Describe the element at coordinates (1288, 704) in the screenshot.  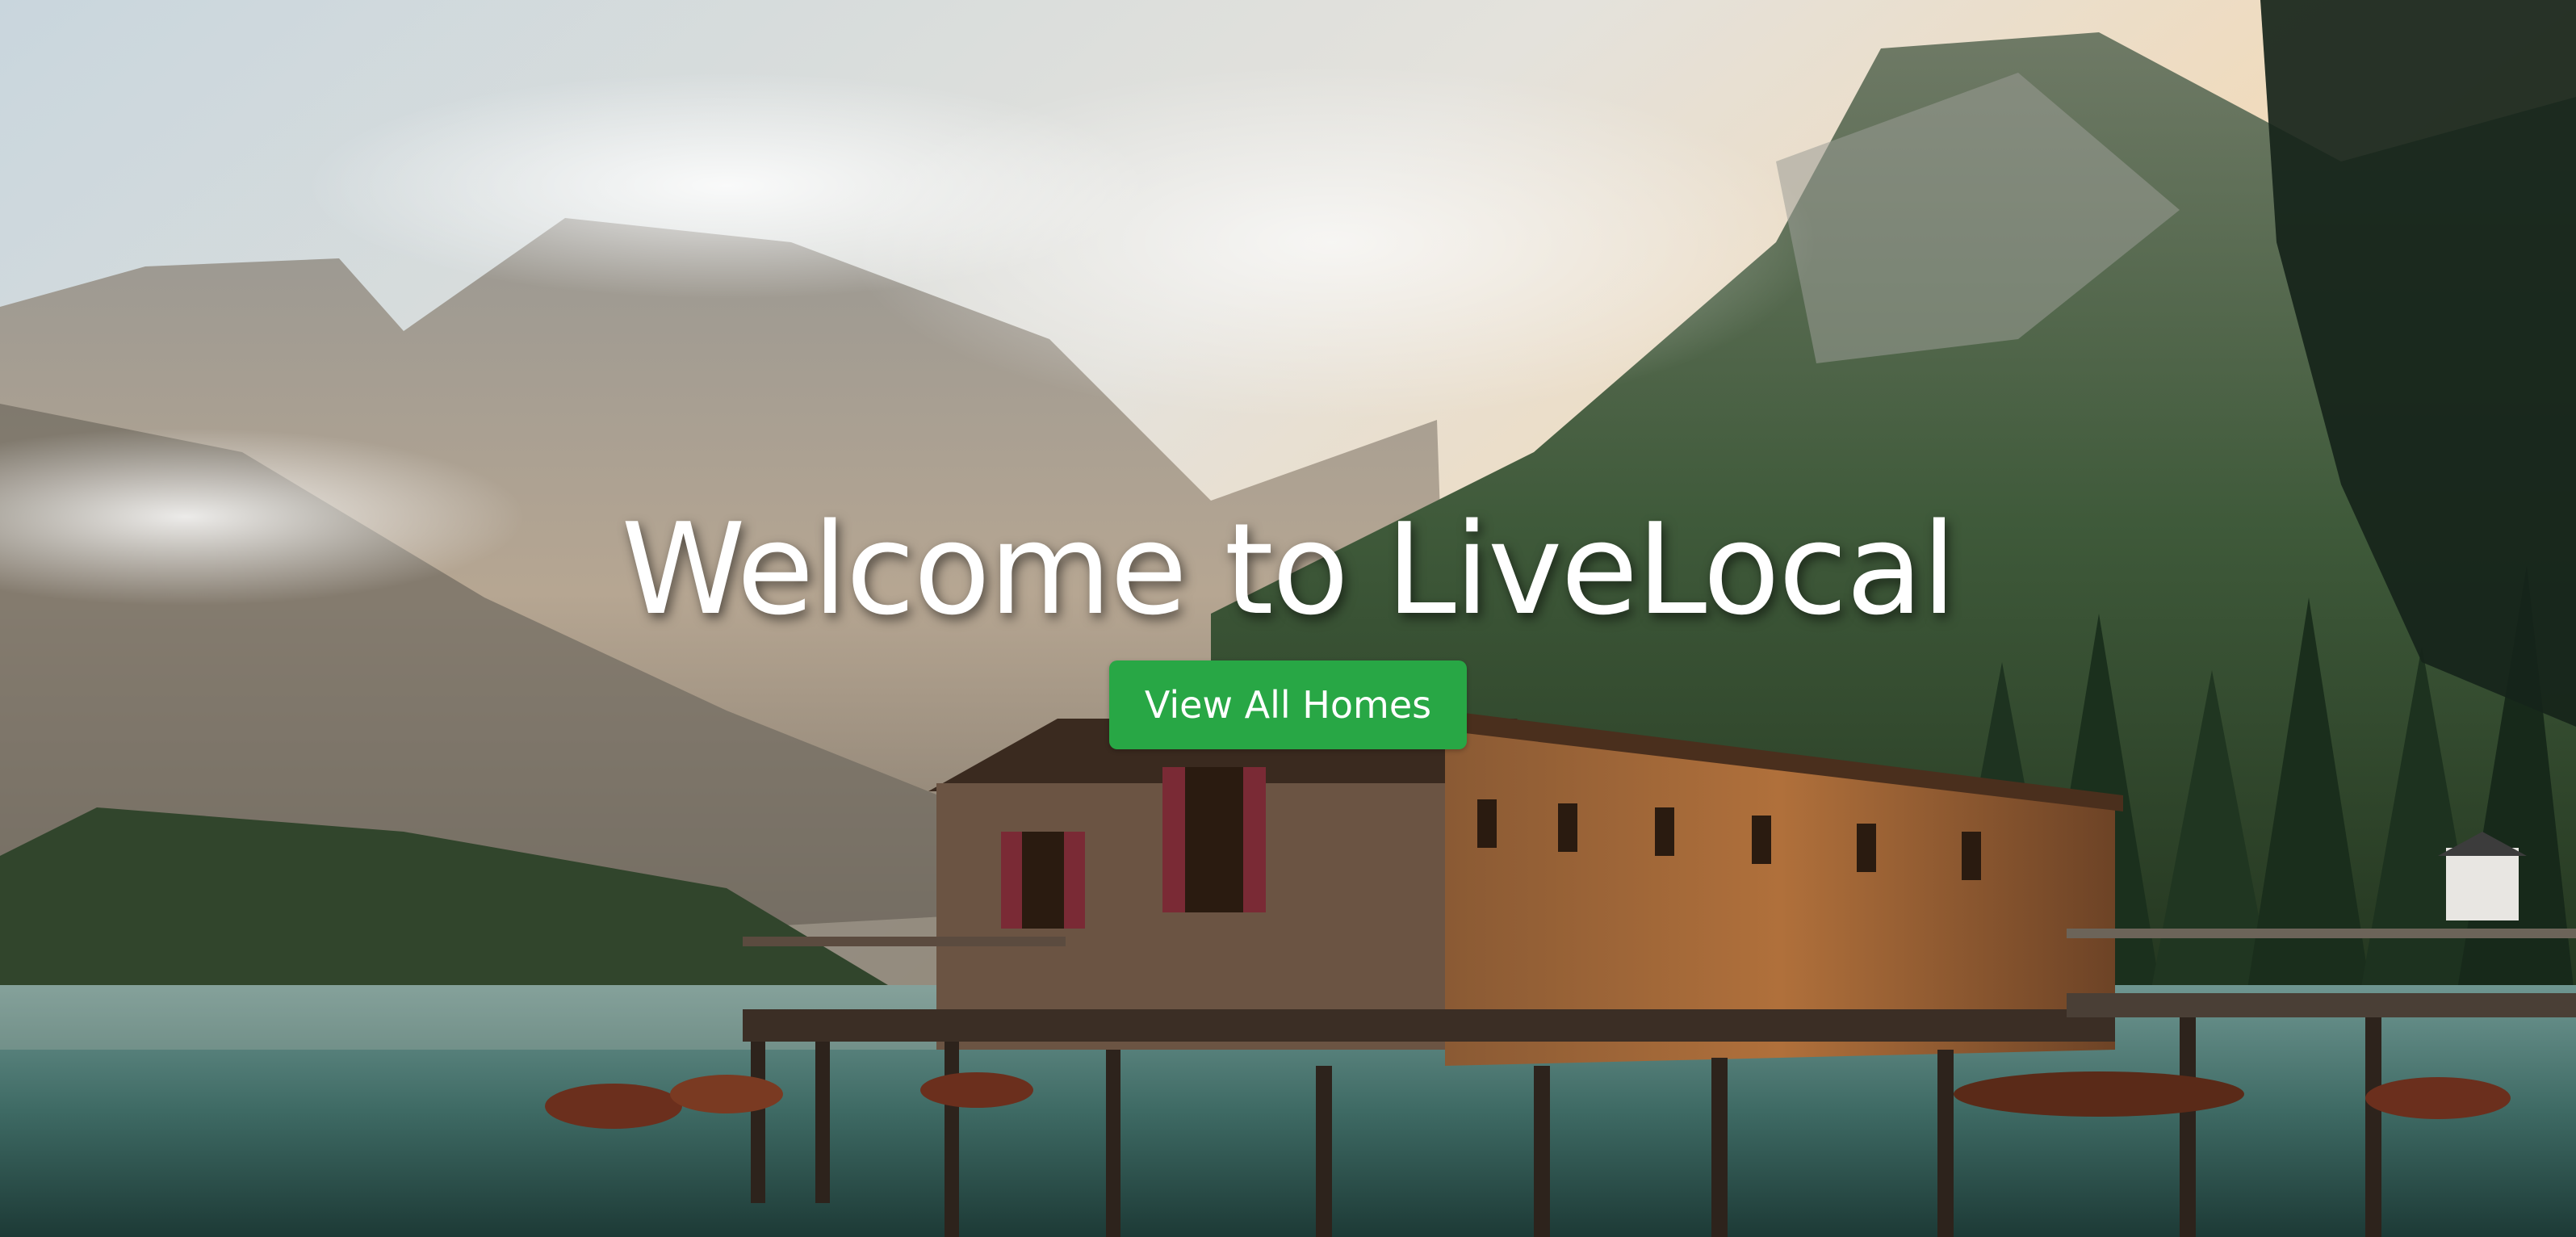
I see `view-all-homes-button: View All Homes` at that location.